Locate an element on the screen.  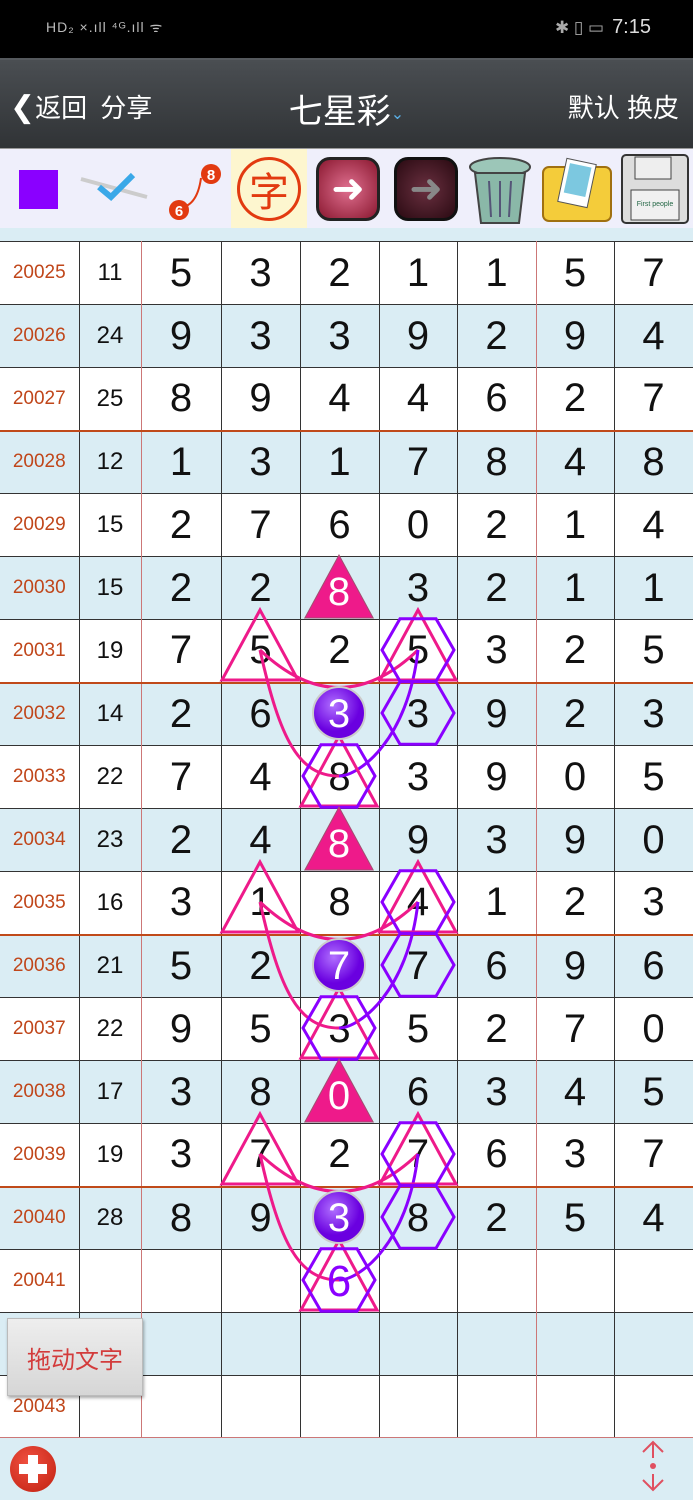
clear-button is located at coordinates (500, 189).